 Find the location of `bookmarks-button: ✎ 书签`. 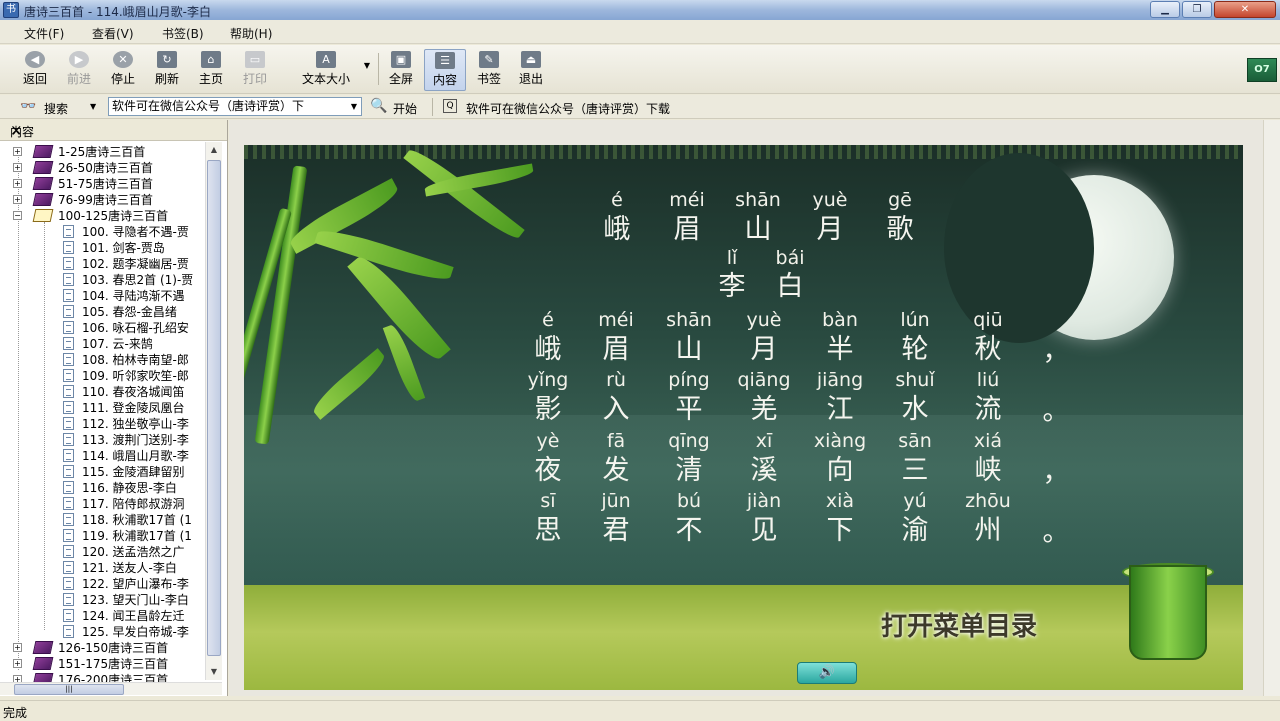

bookmarks-button: ✎ 书签 is located at coordinates (489, 70).